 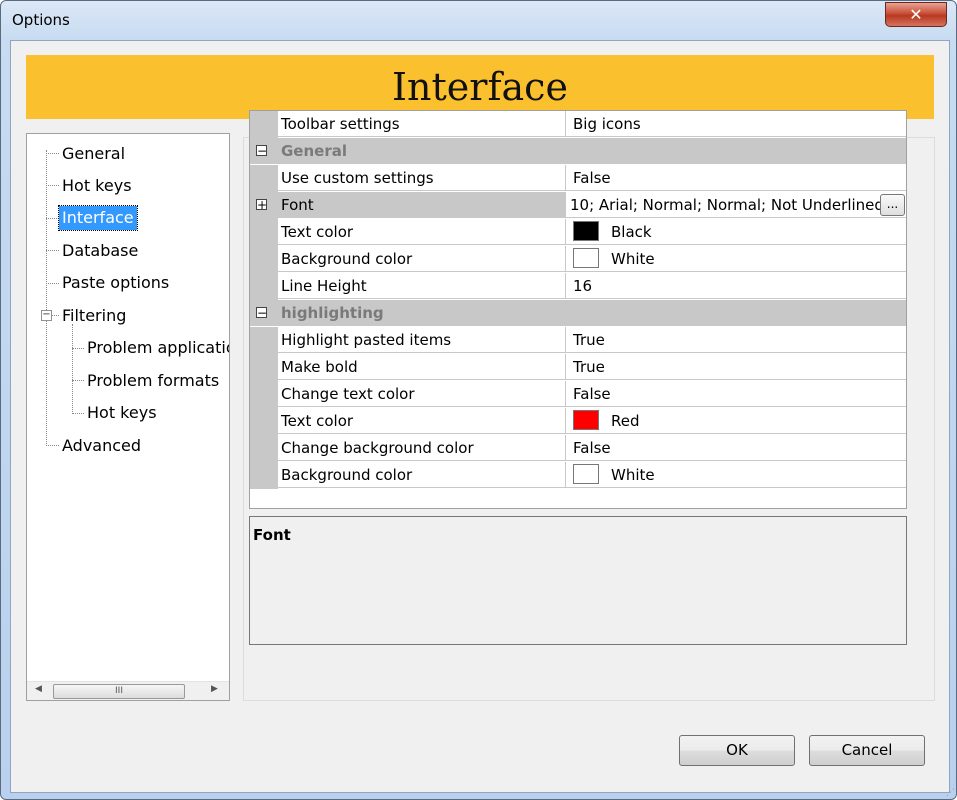 I want to click on property-value: Big icons, so click(x=736, y=124).